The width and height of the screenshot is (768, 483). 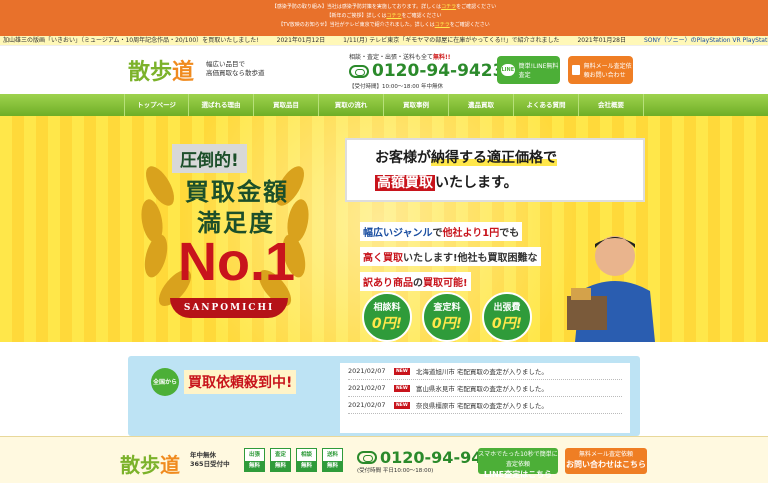 What do you see at coordinates (509, 233) in the screenshot?
I see `point-text: でも` at bounding box center [509, 233].